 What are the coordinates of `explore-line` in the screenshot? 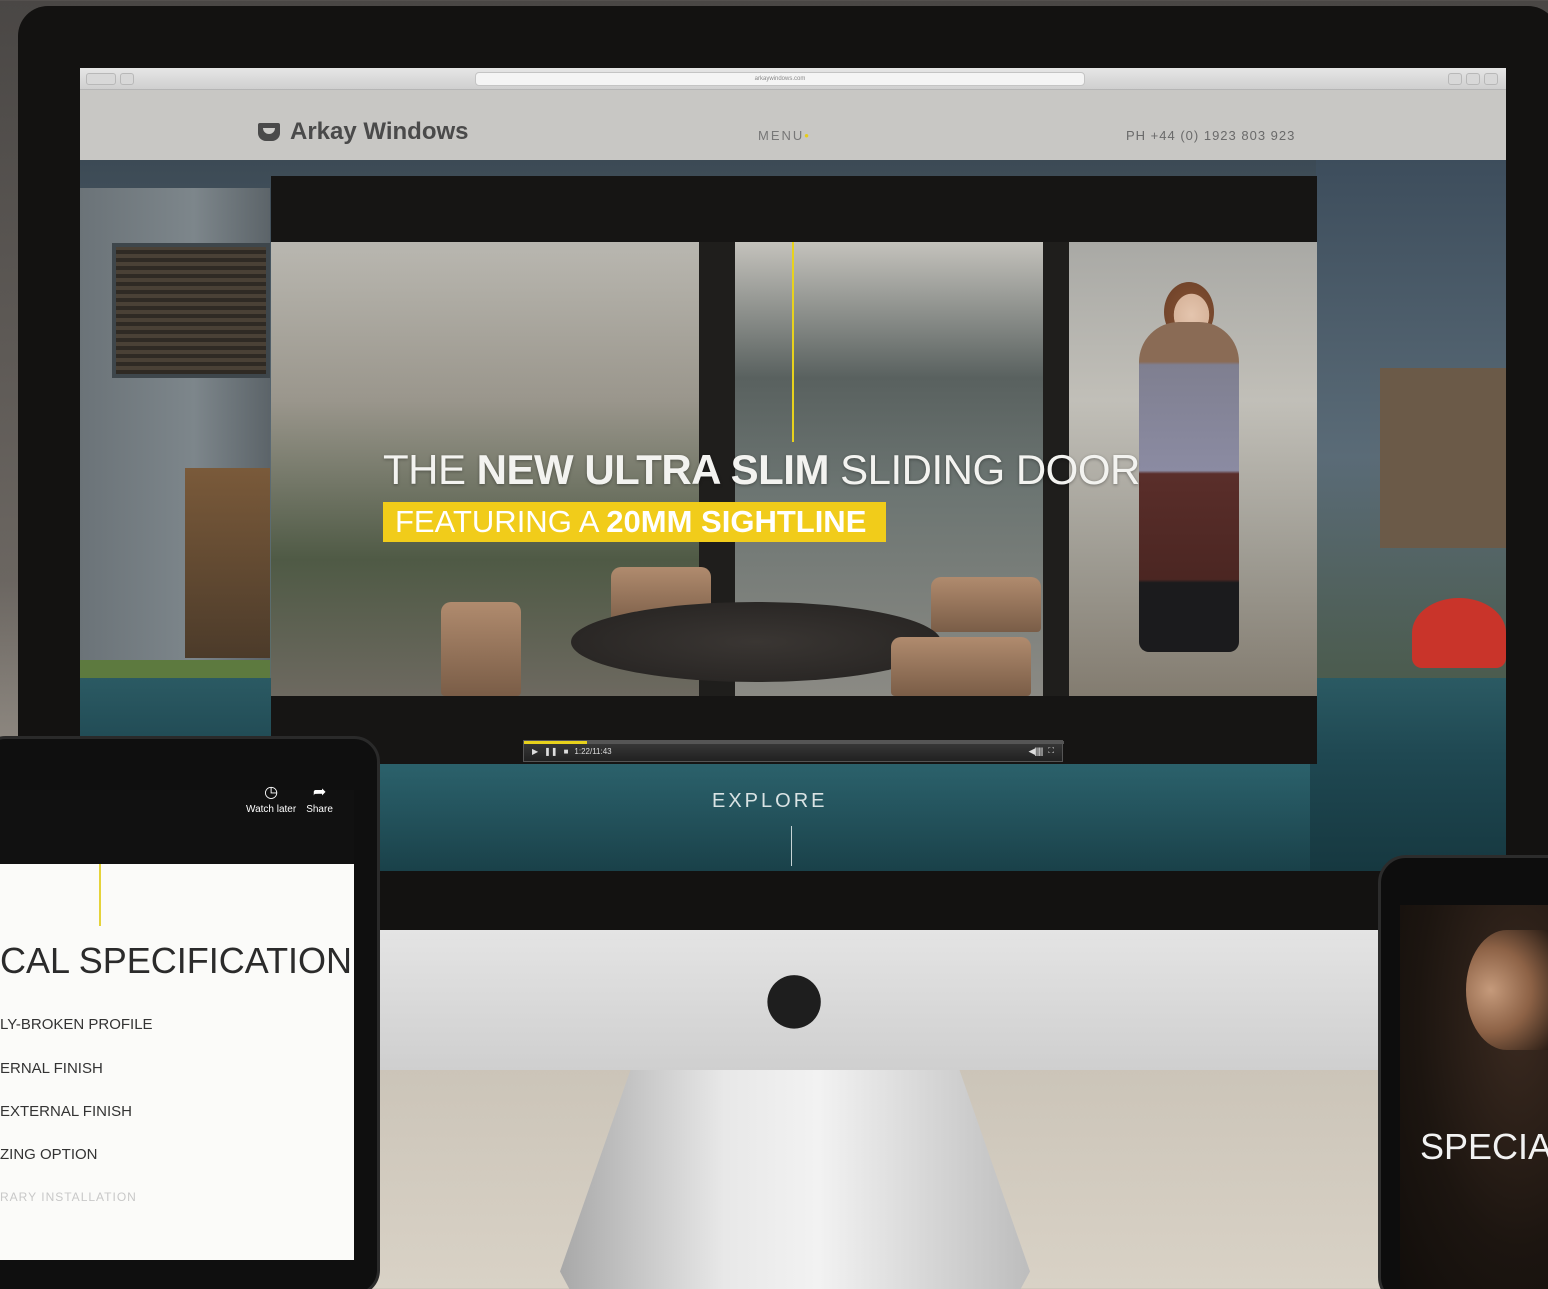 It's located at (791, 846).